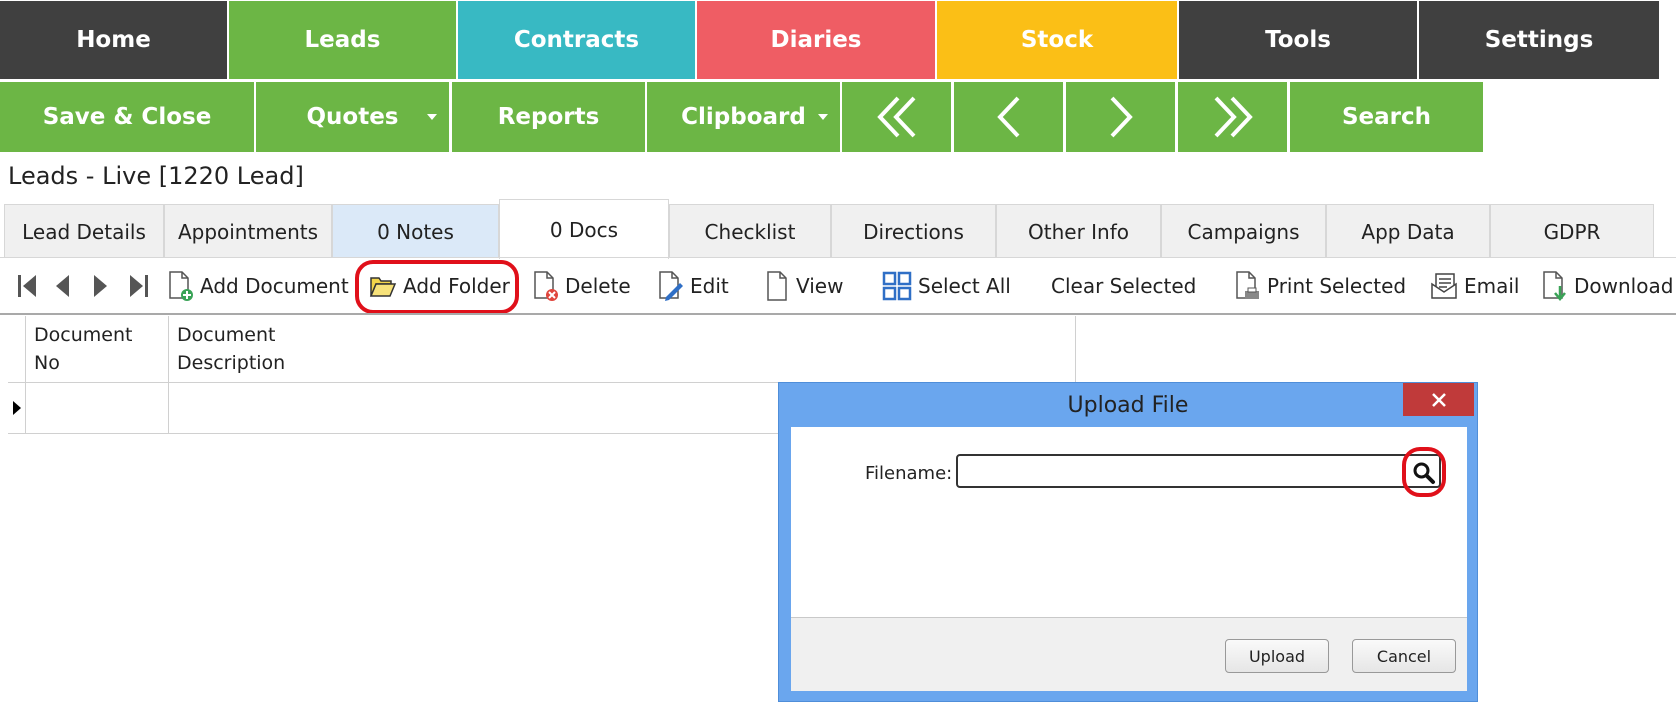  What do you see at coordinates (1299, 40) in the screenshot?
I see `nav-tools: Tools` at bounding box center [1299, 40].